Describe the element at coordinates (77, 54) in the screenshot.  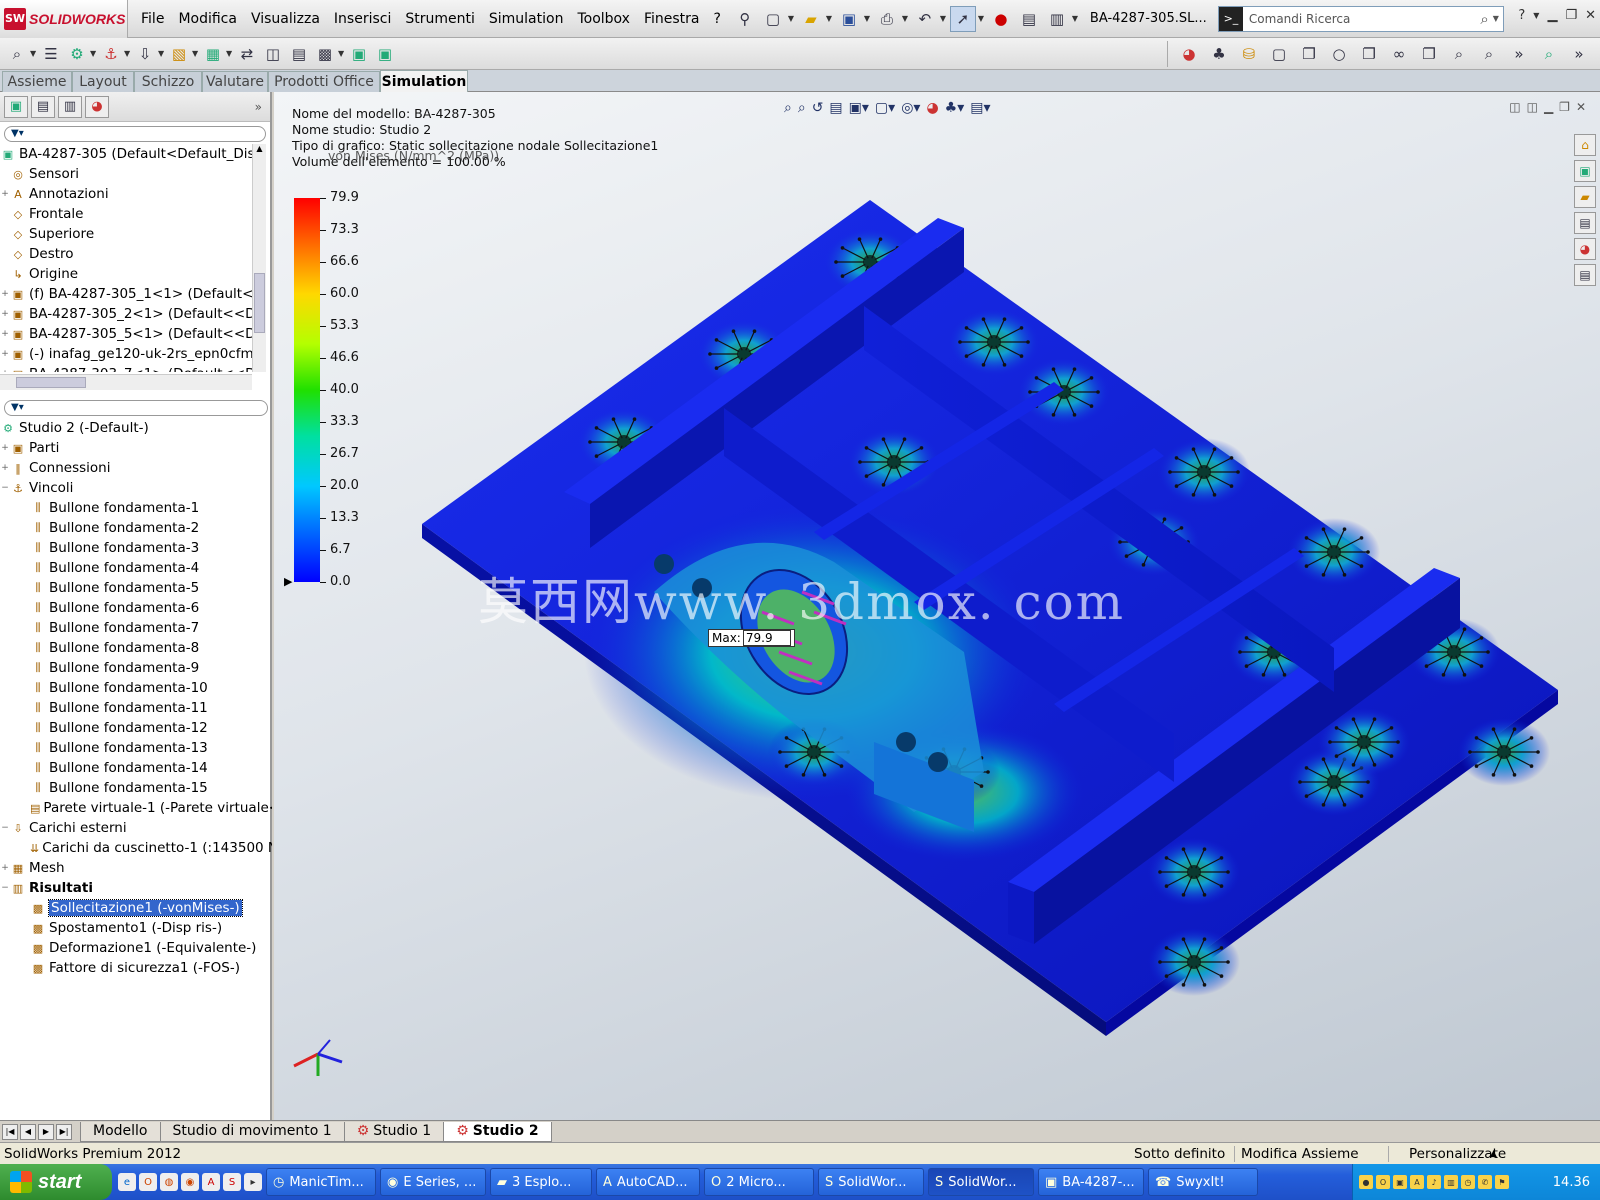
I see `study-icon: ⚙` at that location.